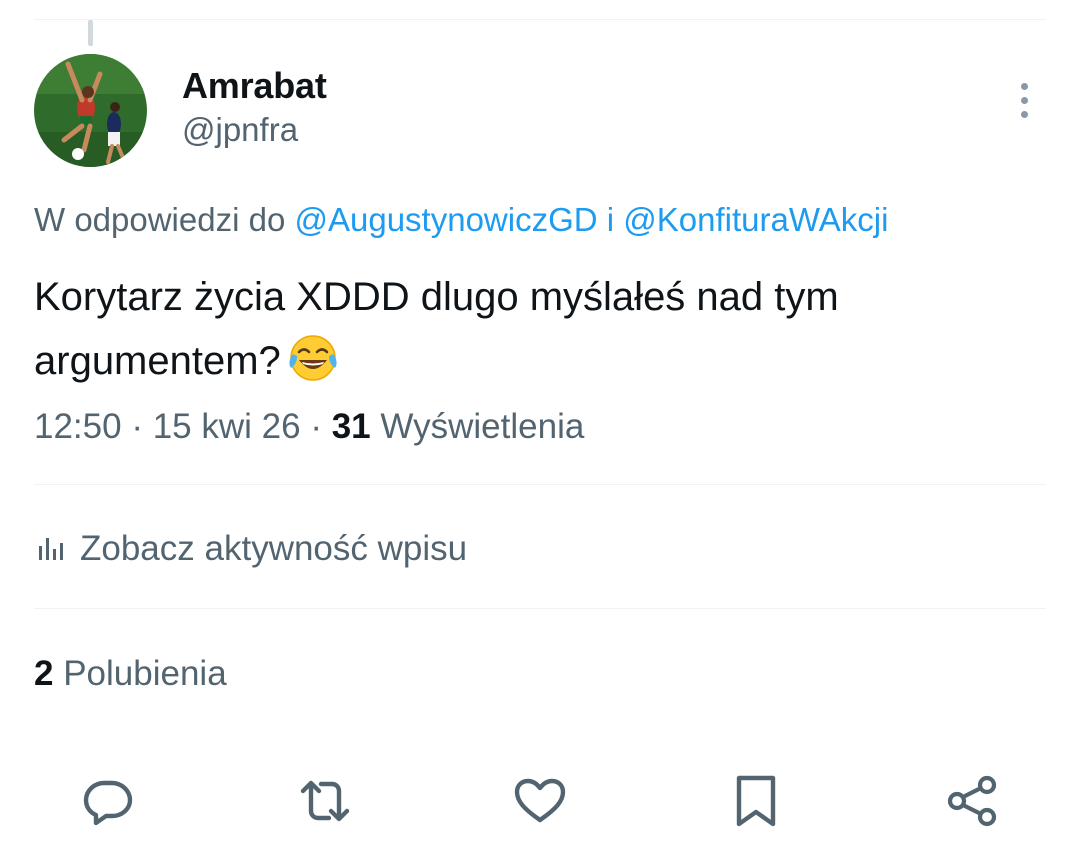 The height and width of the screenshot is (862, 1080). I want to click on action-bar, so click(540, 803).